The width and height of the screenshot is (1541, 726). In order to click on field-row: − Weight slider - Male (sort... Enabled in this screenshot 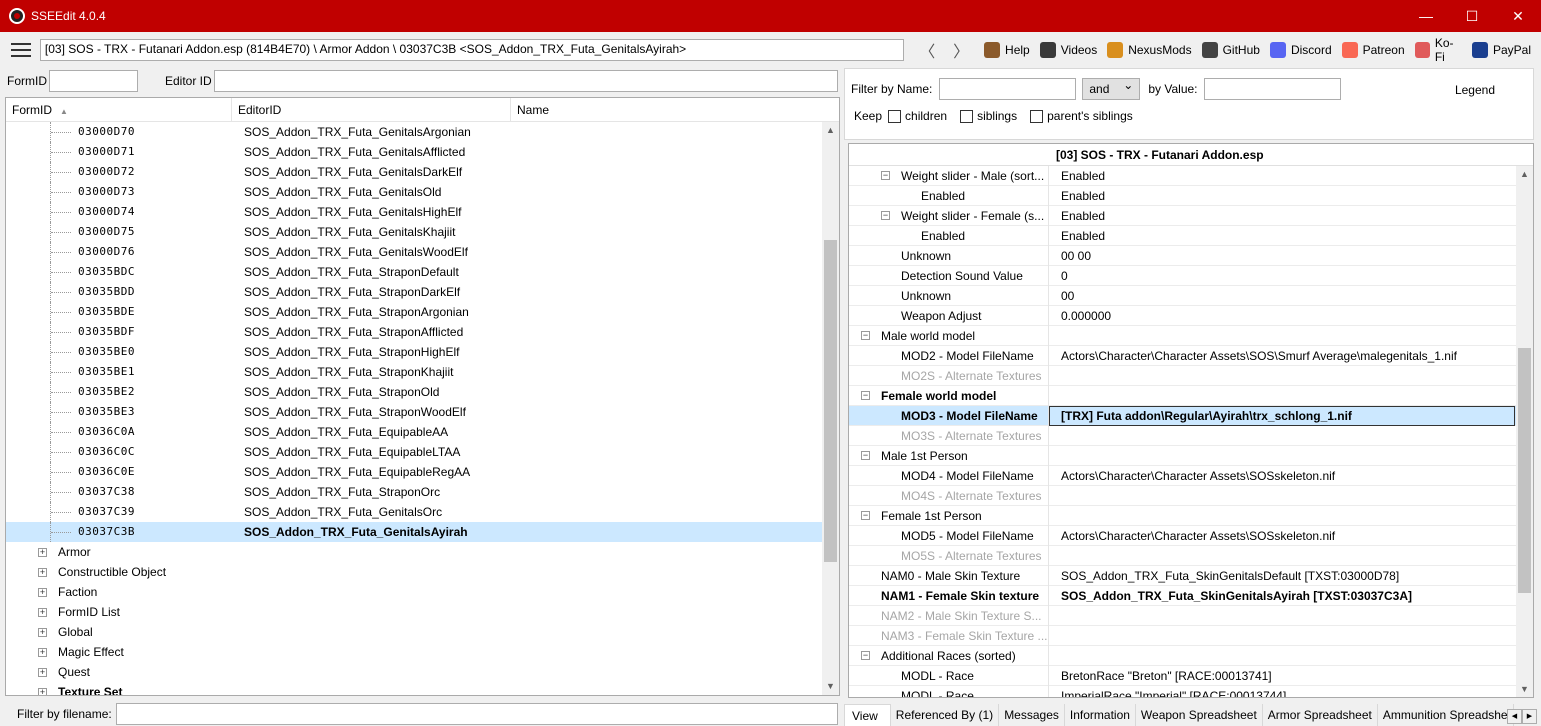, I will do `click(1191, 176)`.